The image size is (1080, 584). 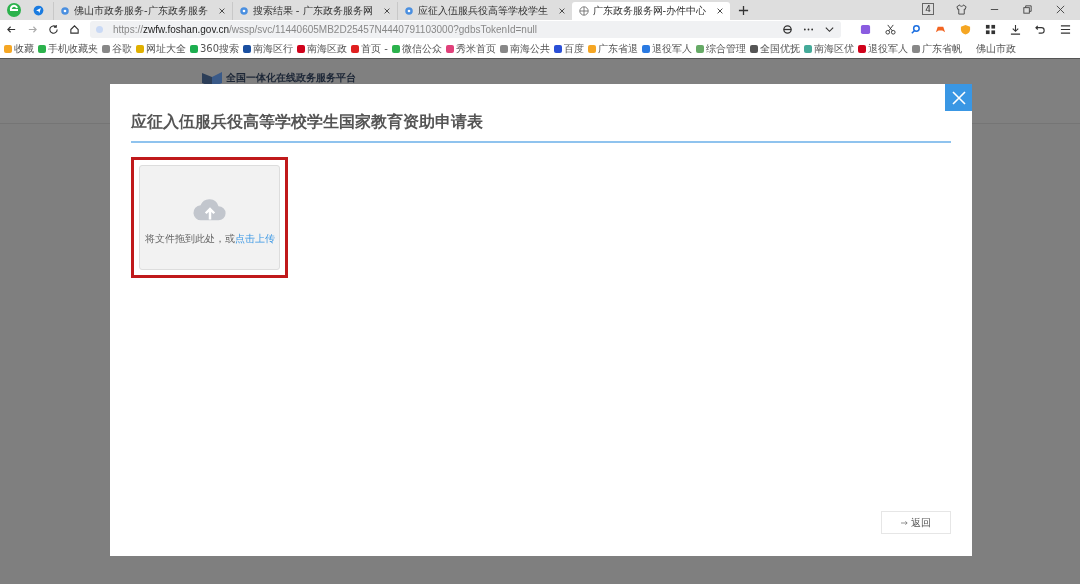 What do you see at coordinates (291, 78) in the screenshot?
I see `platform-name: 全国一体化在线政务服务平台` at bounding box center [291, 78].